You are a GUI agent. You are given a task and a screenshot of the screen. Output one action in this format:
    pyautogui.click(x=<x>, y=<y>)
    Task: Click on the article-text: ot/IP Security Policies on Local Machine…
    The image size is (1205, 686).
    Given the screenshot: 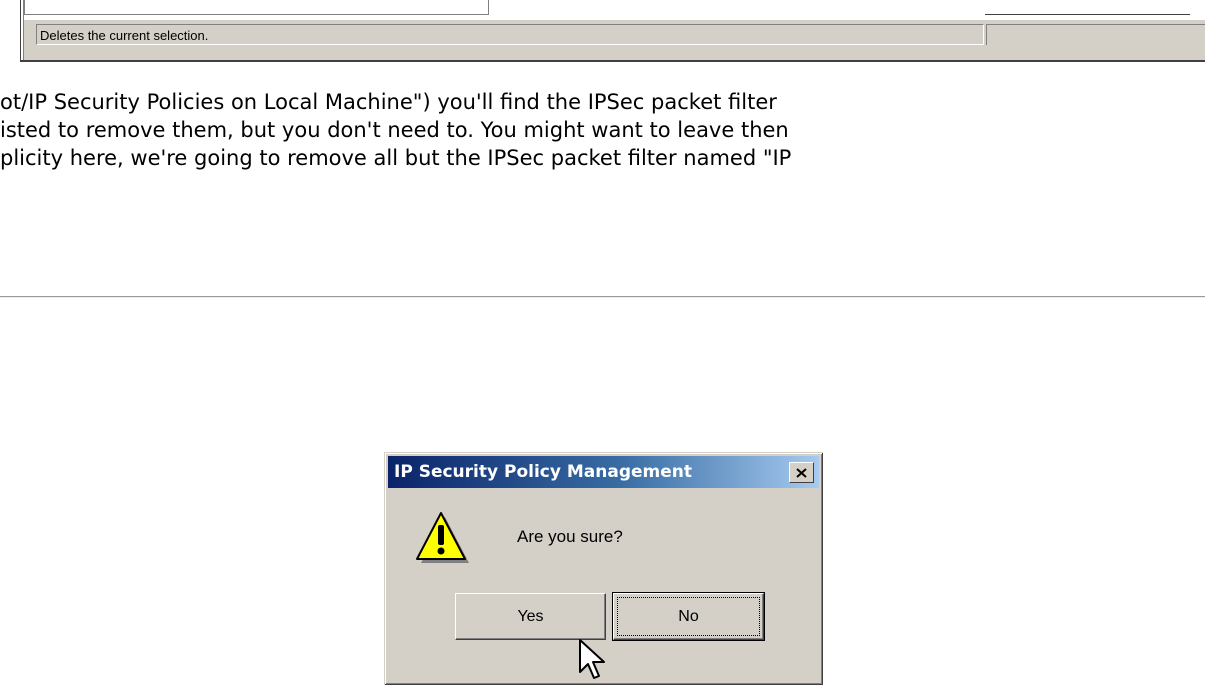 What is the action you would take?
    pyautogui.click(x=602, y=130)
    